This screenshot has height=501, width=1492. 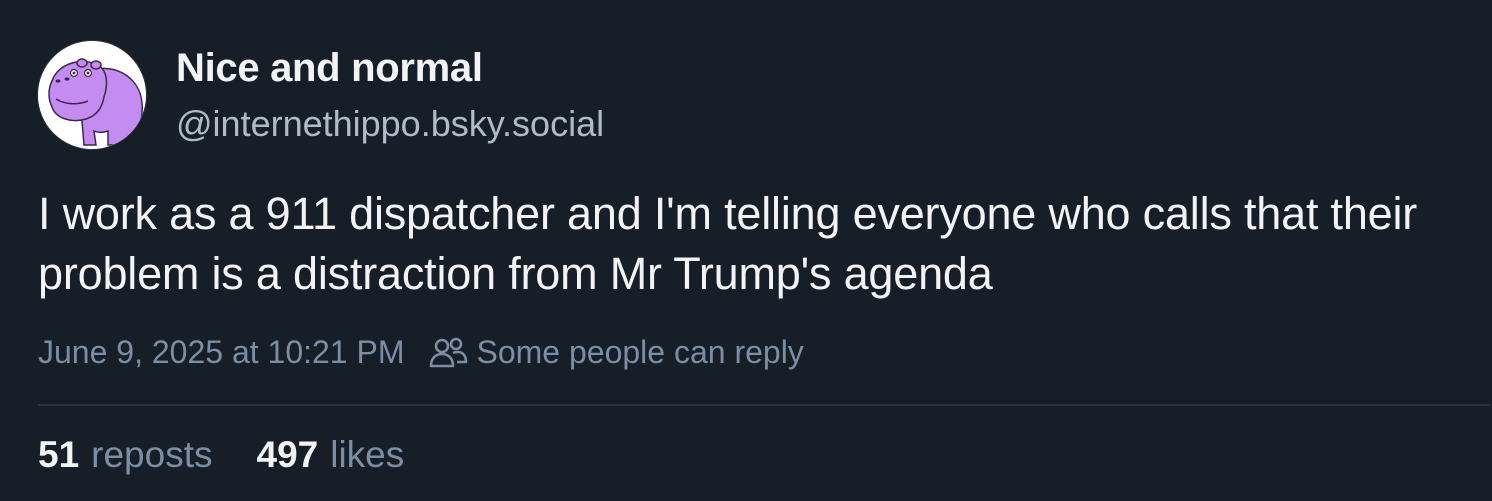 What do you see at coordinates (59, 454) in the screenshot?
I see `reposts-count: 51` at bounding box center [59, 454].